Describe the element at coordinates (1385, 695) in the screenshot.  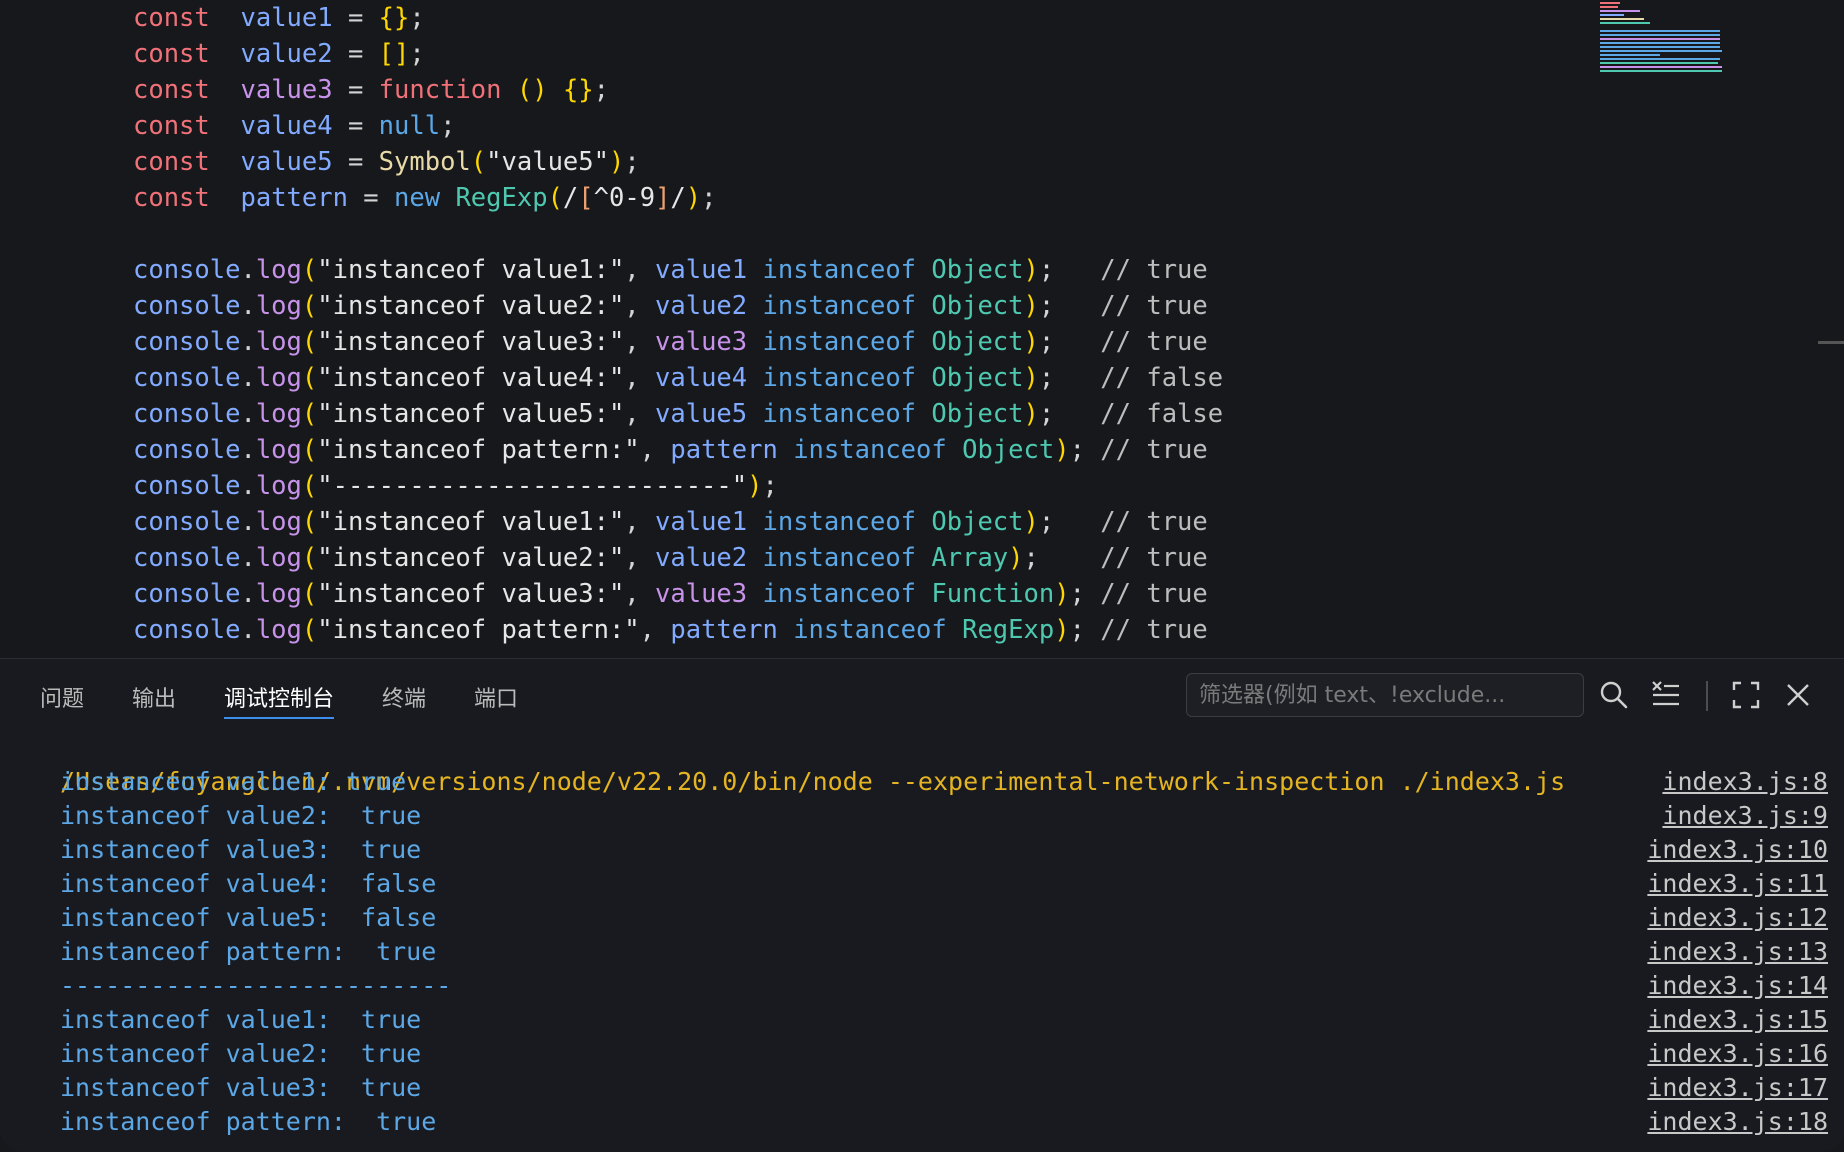
I see `filter-input` at that location.